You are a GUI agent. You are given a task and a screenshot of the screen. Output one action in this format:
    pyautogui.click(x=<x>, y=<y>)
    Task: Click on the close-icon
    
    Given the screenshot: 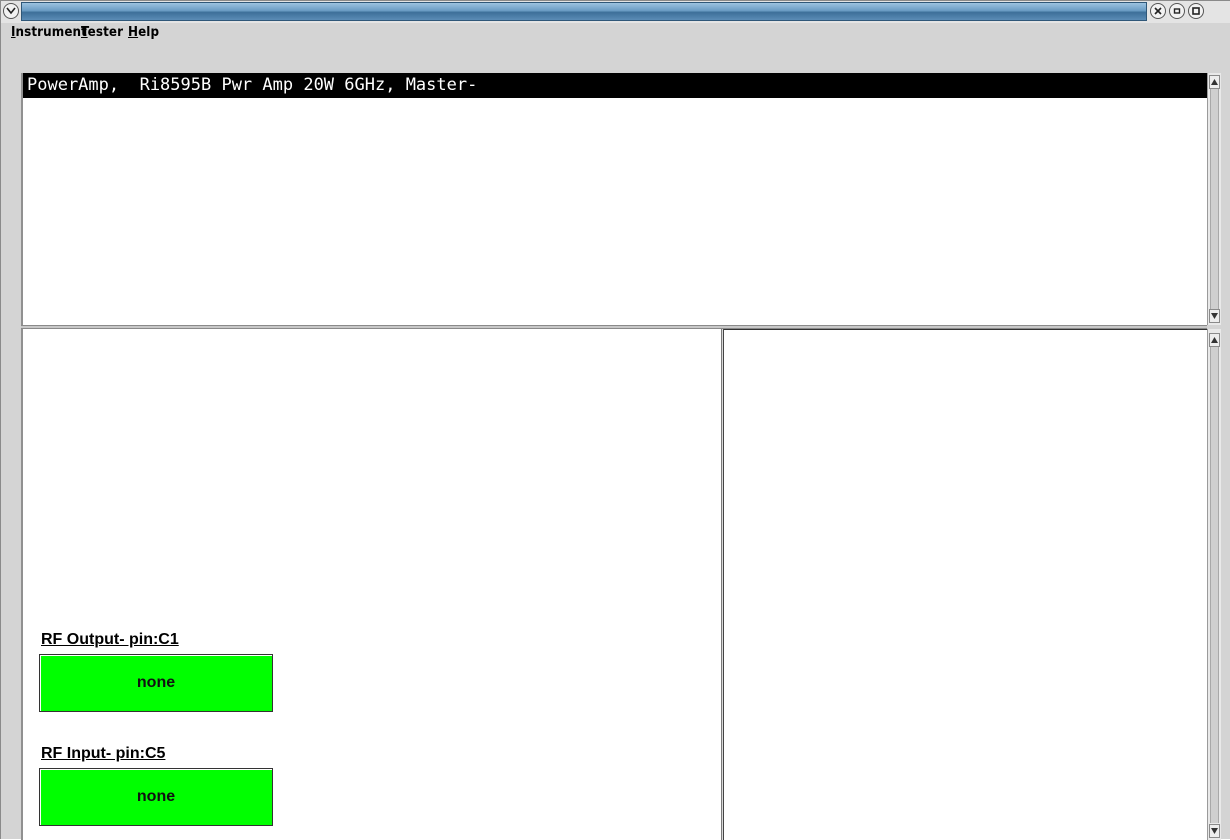 What is the action you would take?
    pyautogui.click(x=1158, y=11)
    